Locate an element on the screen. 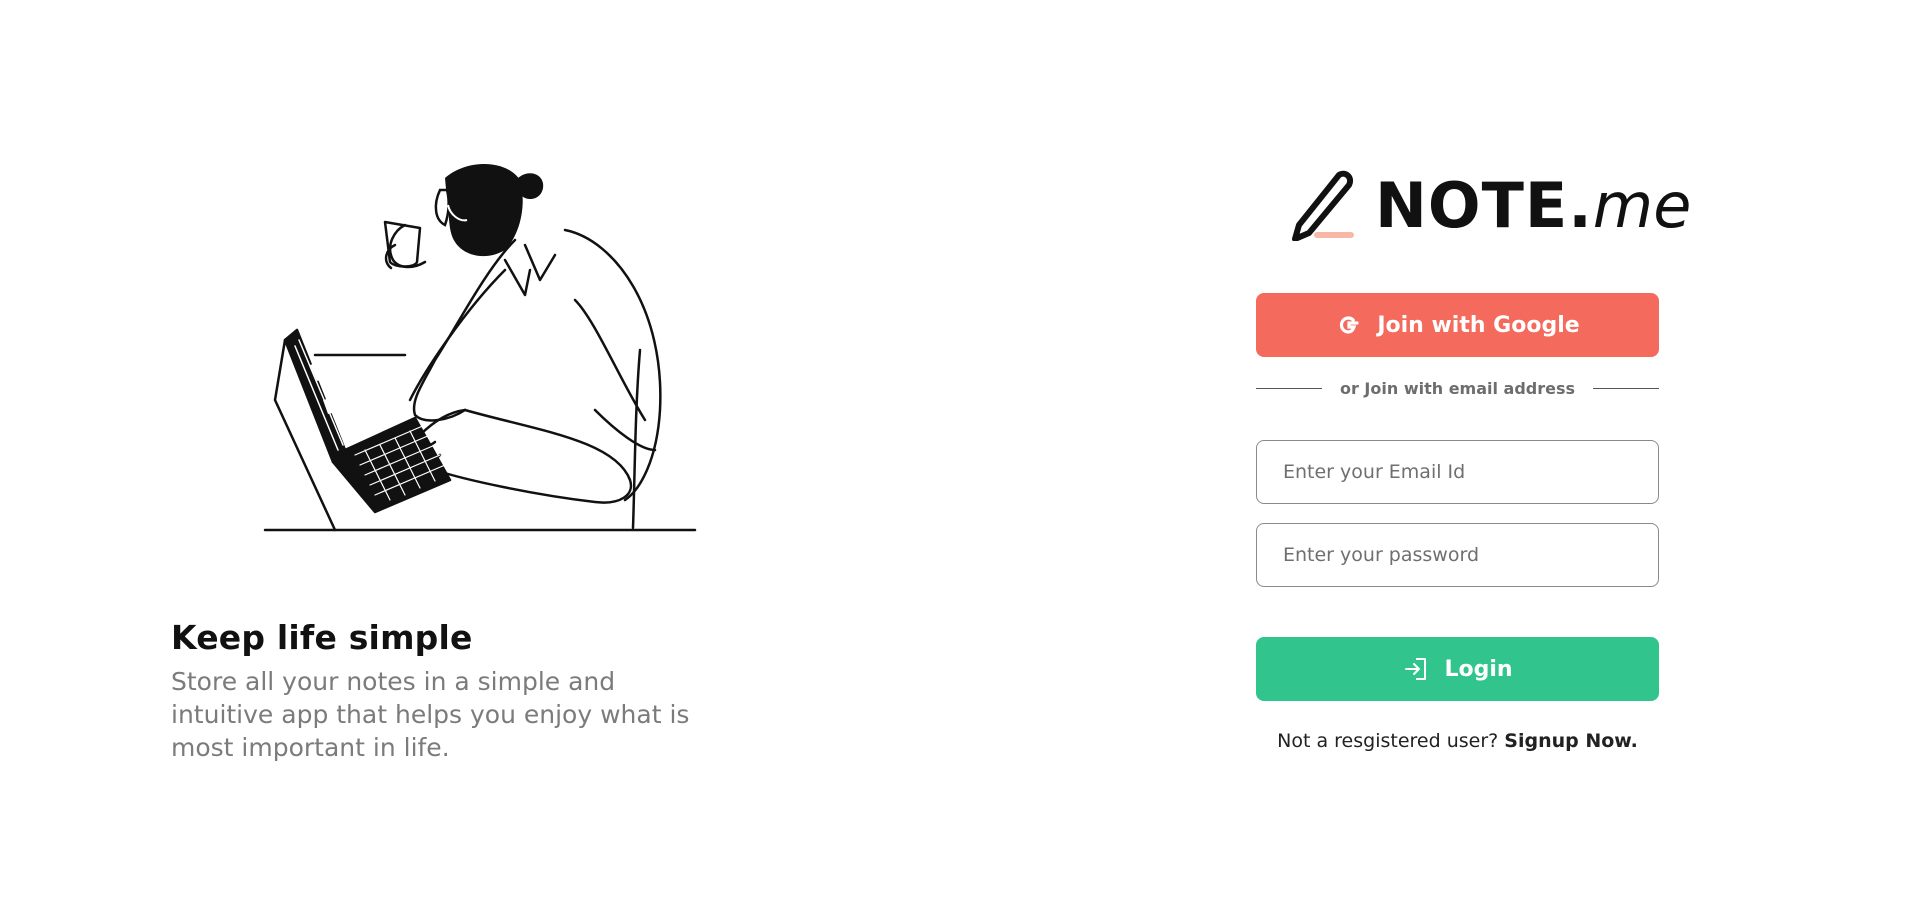  join-with-google-button: Join with Google is located at coordinates (1457, 325).